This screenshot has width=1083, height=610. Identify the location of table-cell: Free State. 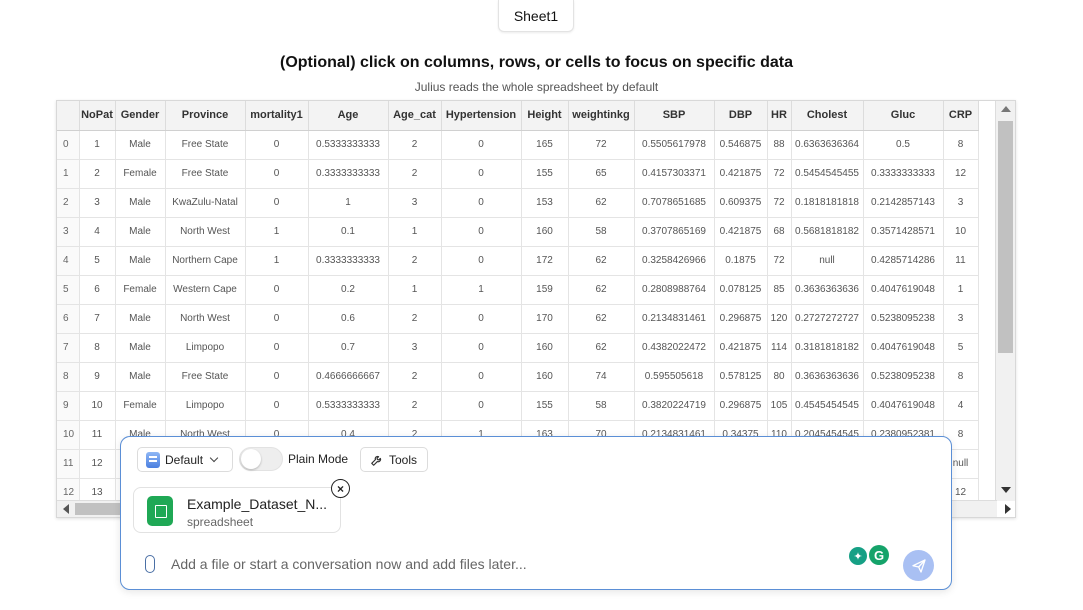
(205, 174).